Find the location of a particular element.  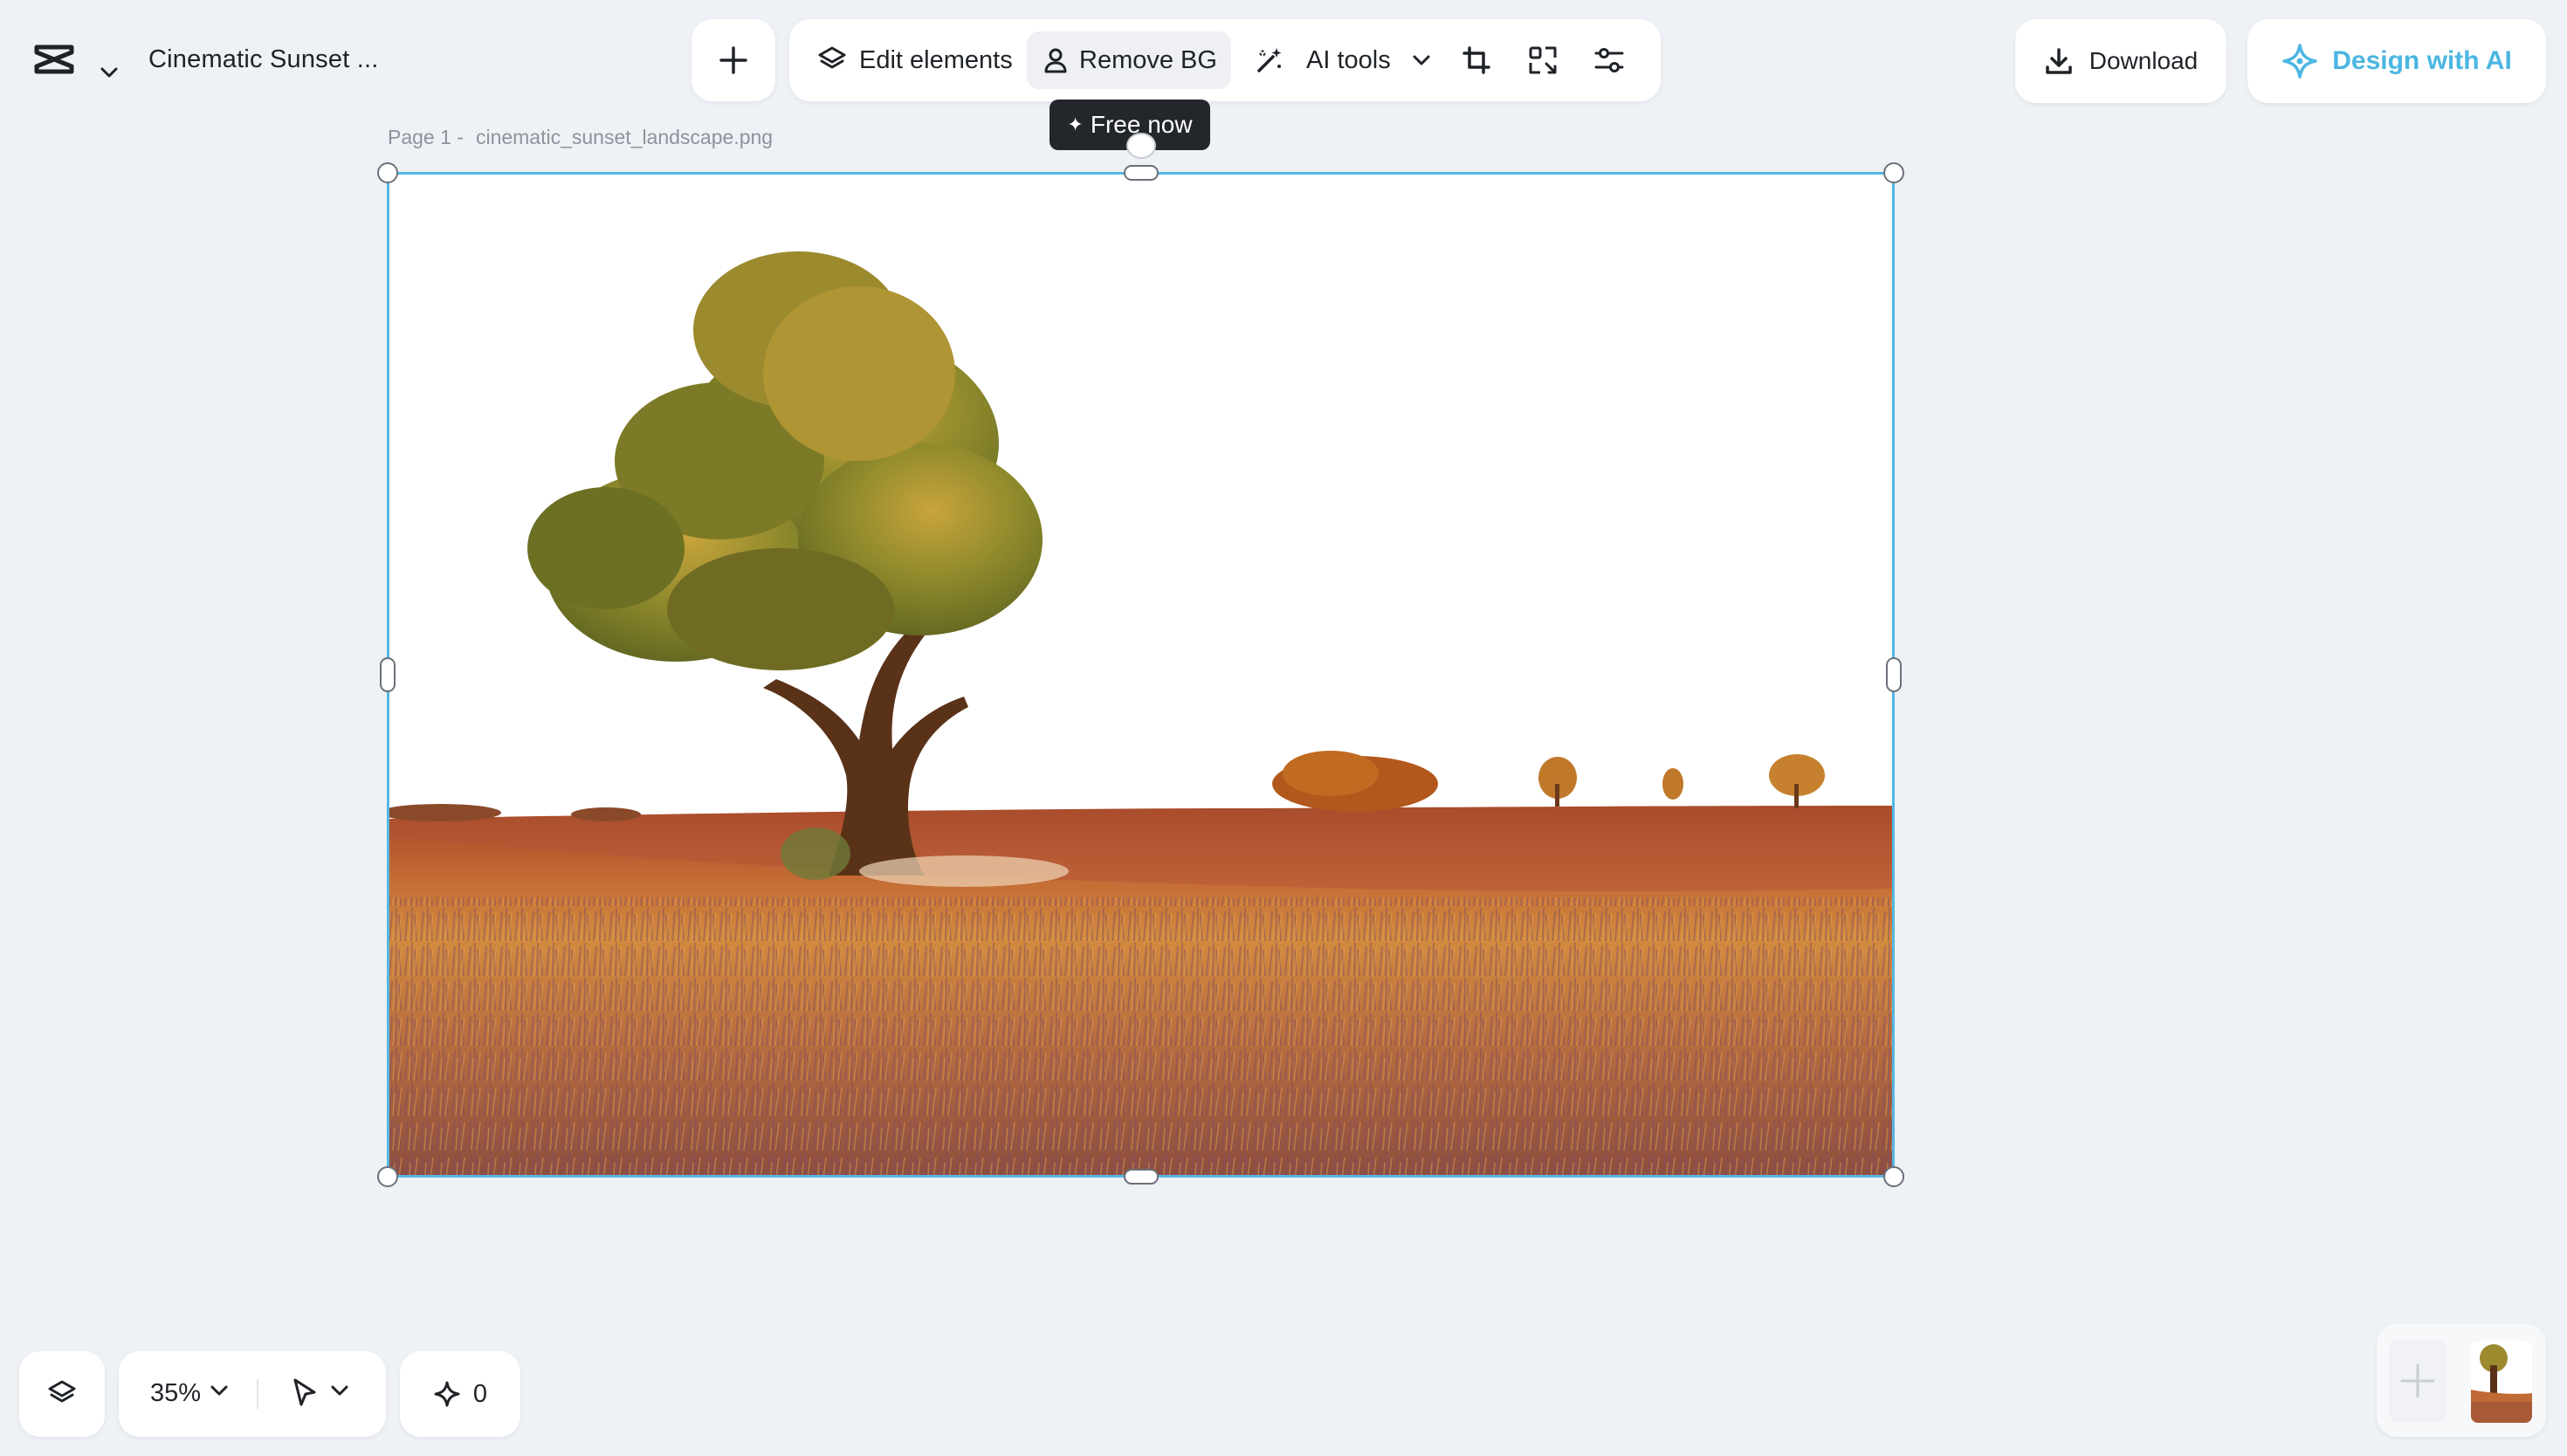

resize-handle-top is located at coordinates (1141, 173).